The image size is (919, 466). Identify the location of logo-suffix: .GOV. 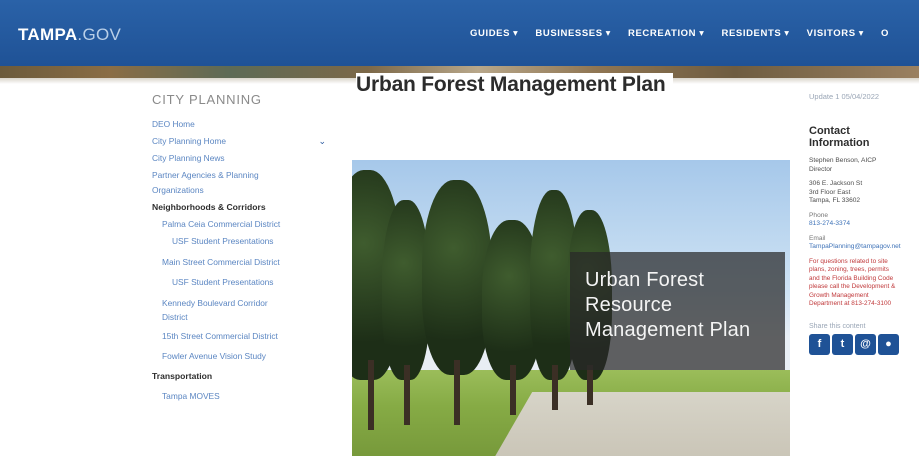
(99, 34).